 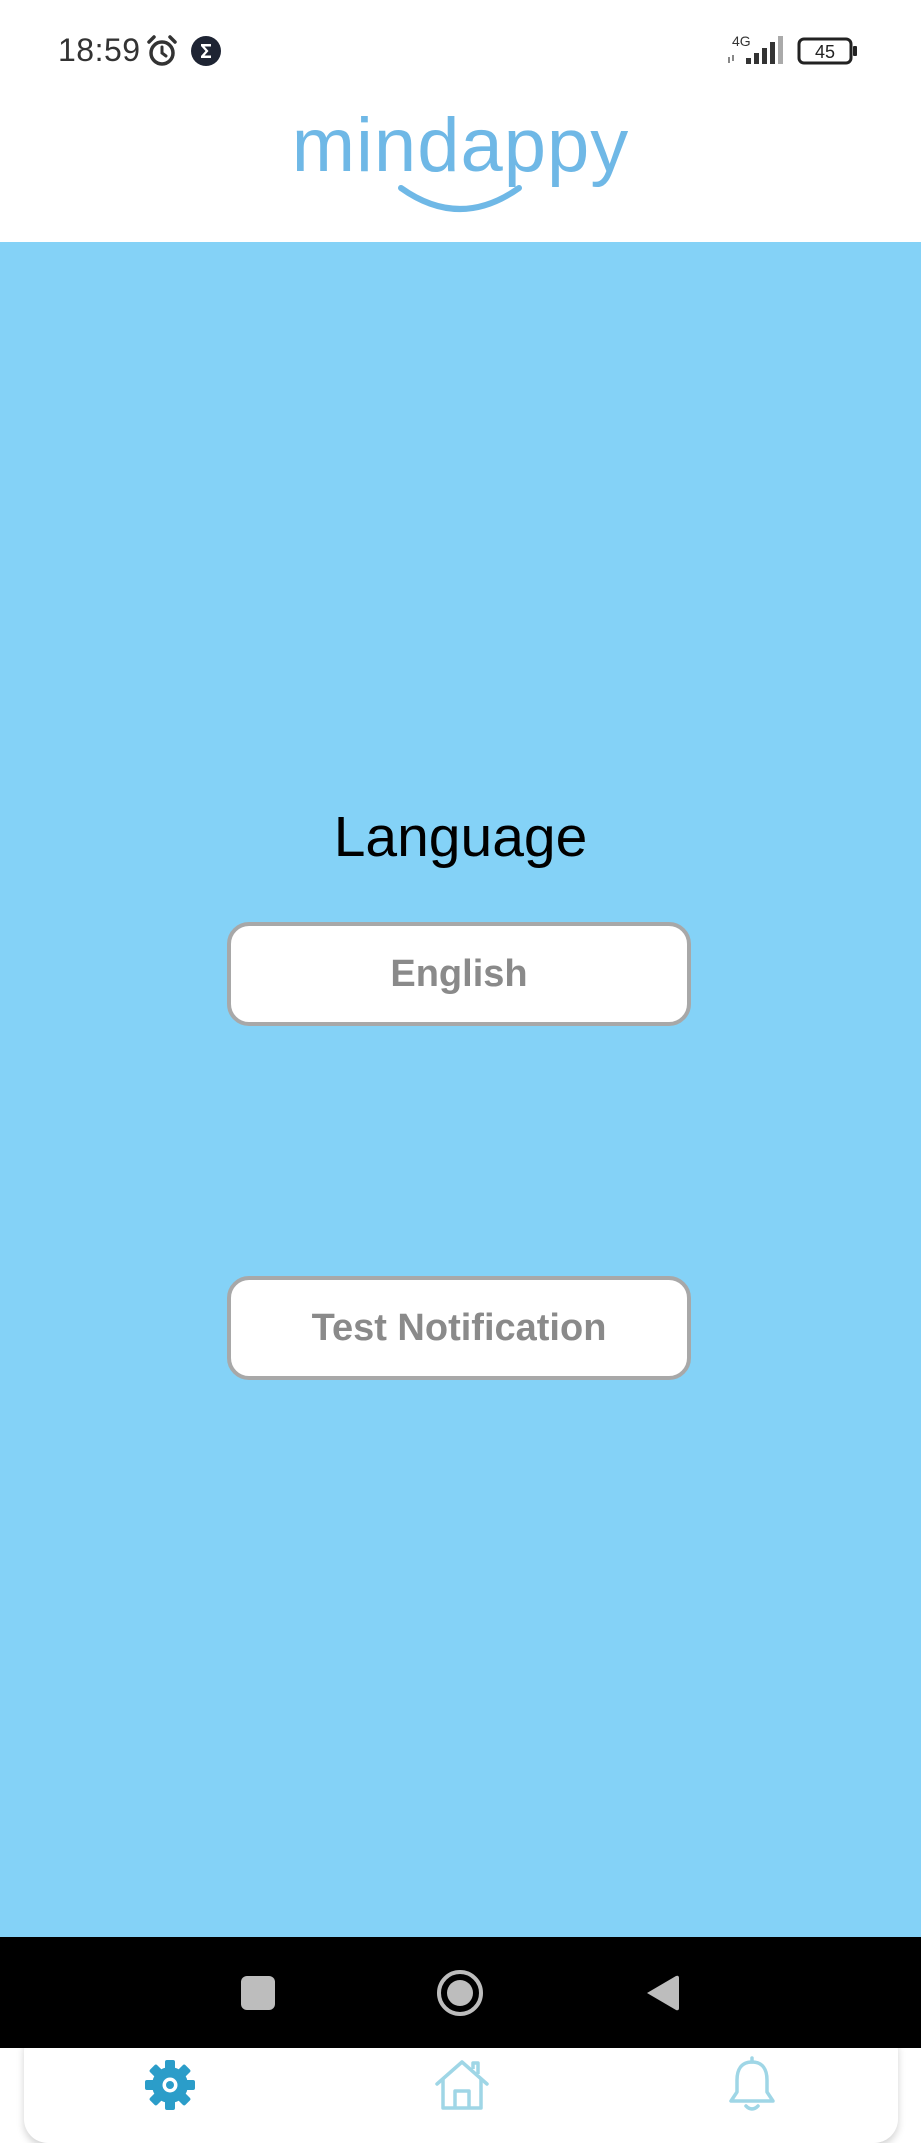 I want to click on gear-icon, so click(x=170, y=2085).